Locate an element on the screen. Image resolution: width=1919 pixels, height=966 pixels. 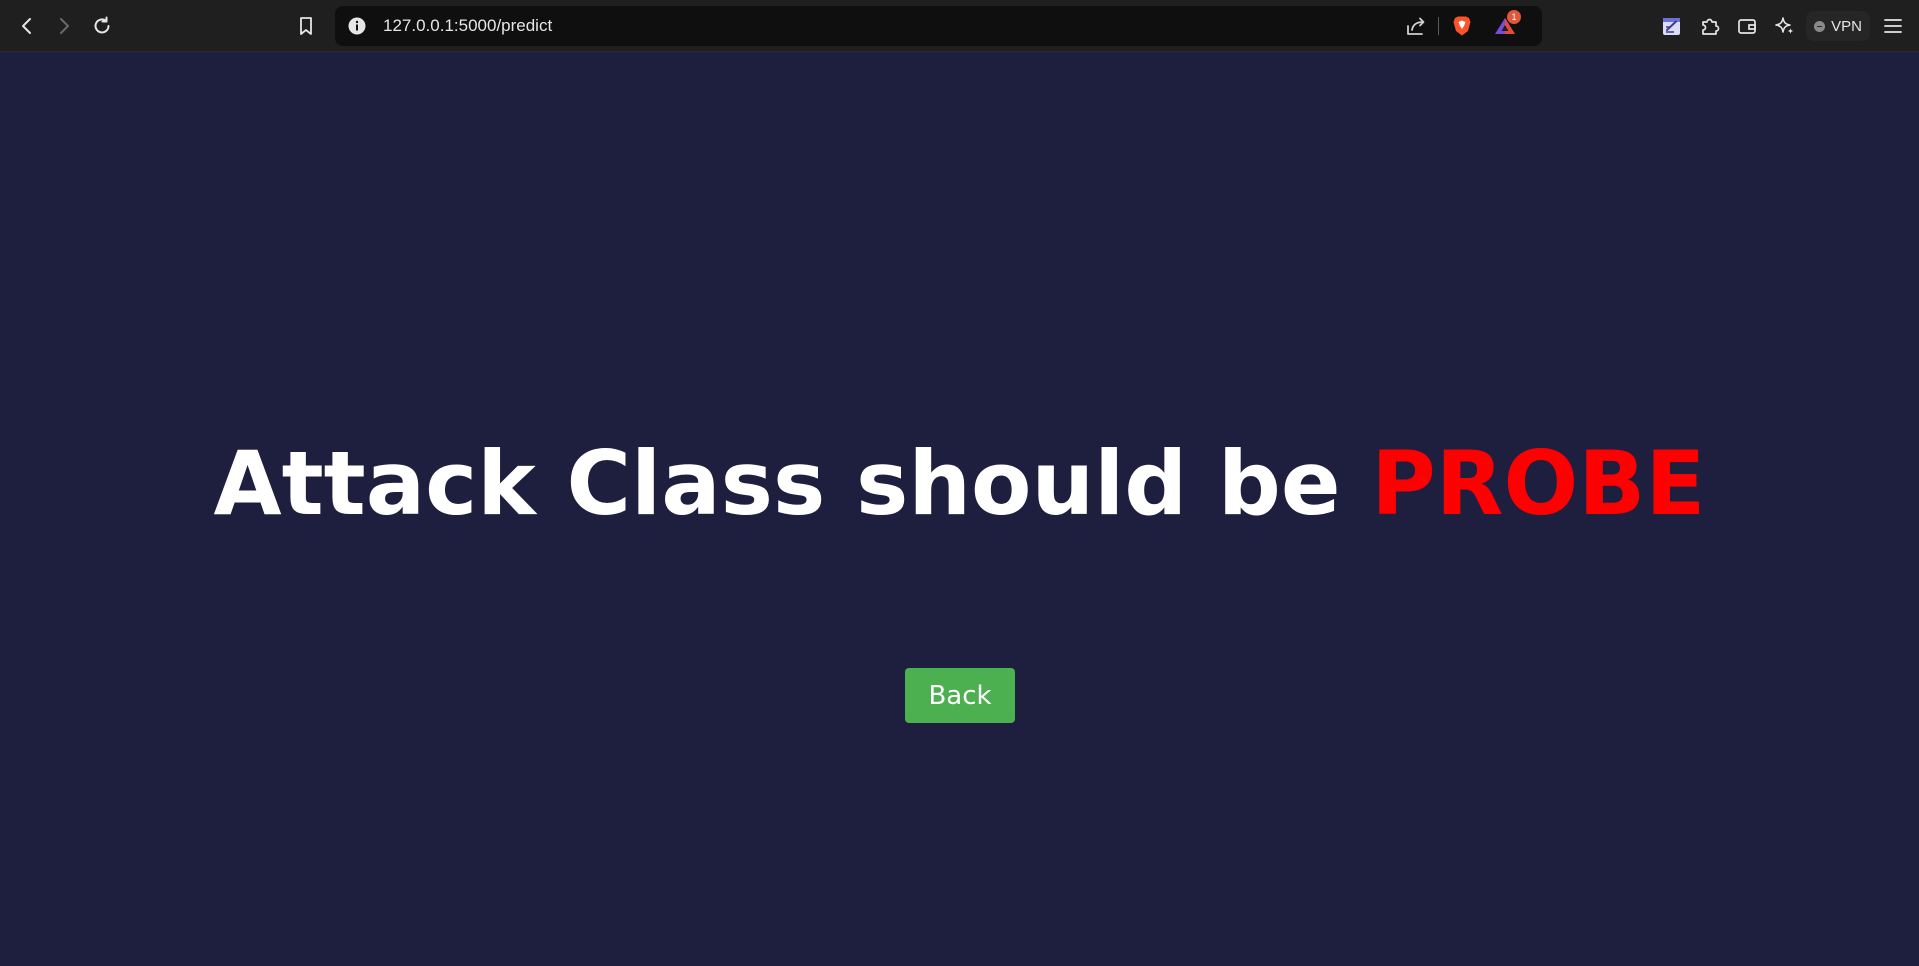
back-icon is located at coordinates (27, 26).